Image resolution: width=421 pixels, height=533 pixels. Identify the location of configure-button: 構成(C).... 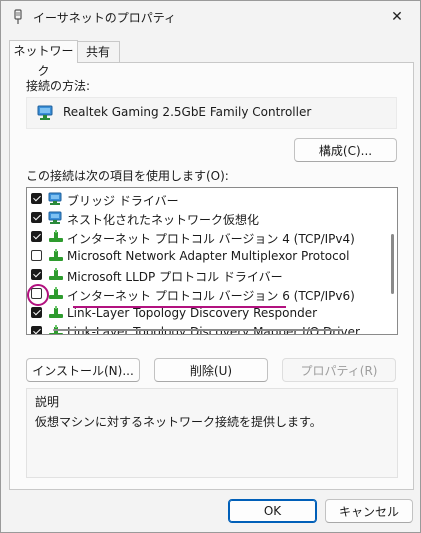
(345, 150).